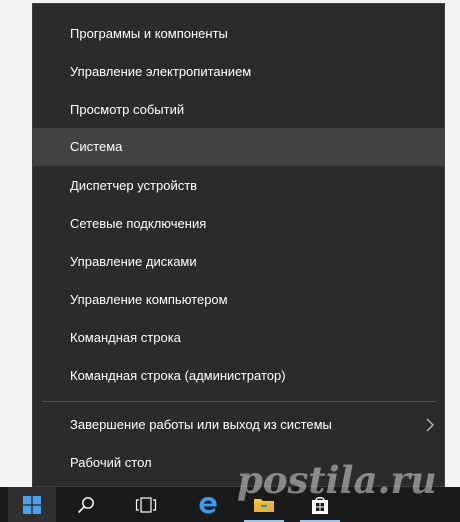 Image resolution: width=460 pixels, height=522 pixels. What do you see at coordinates (238, 147) in the screenshot?
I see `menu-item-system: Система` at bounding box center [238, 147].